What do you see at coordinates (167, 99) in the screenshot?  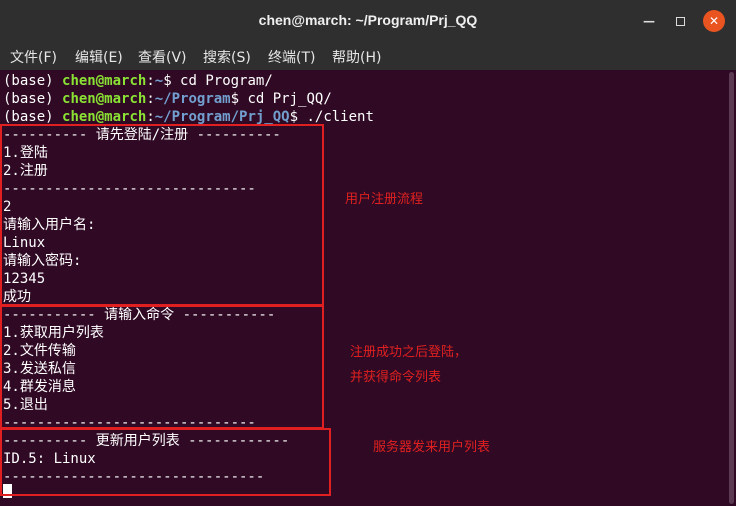 I see `command-line: (base) chen@march:~/Program$ cd Prj_QQ/` at bounding box center [167, 99].